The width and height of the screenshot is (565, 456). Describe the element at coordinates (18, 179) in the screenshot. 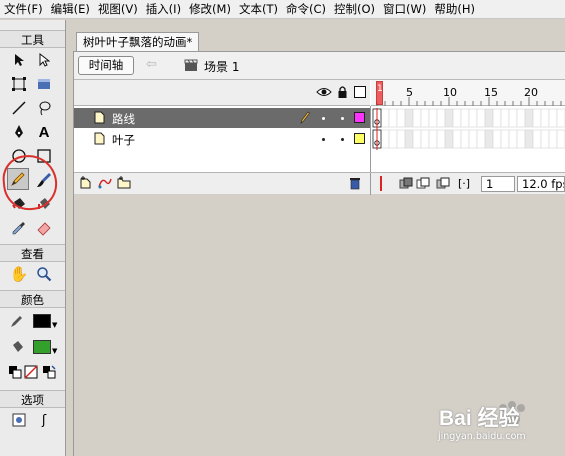

I see `pencil-tool-icon` at that location.